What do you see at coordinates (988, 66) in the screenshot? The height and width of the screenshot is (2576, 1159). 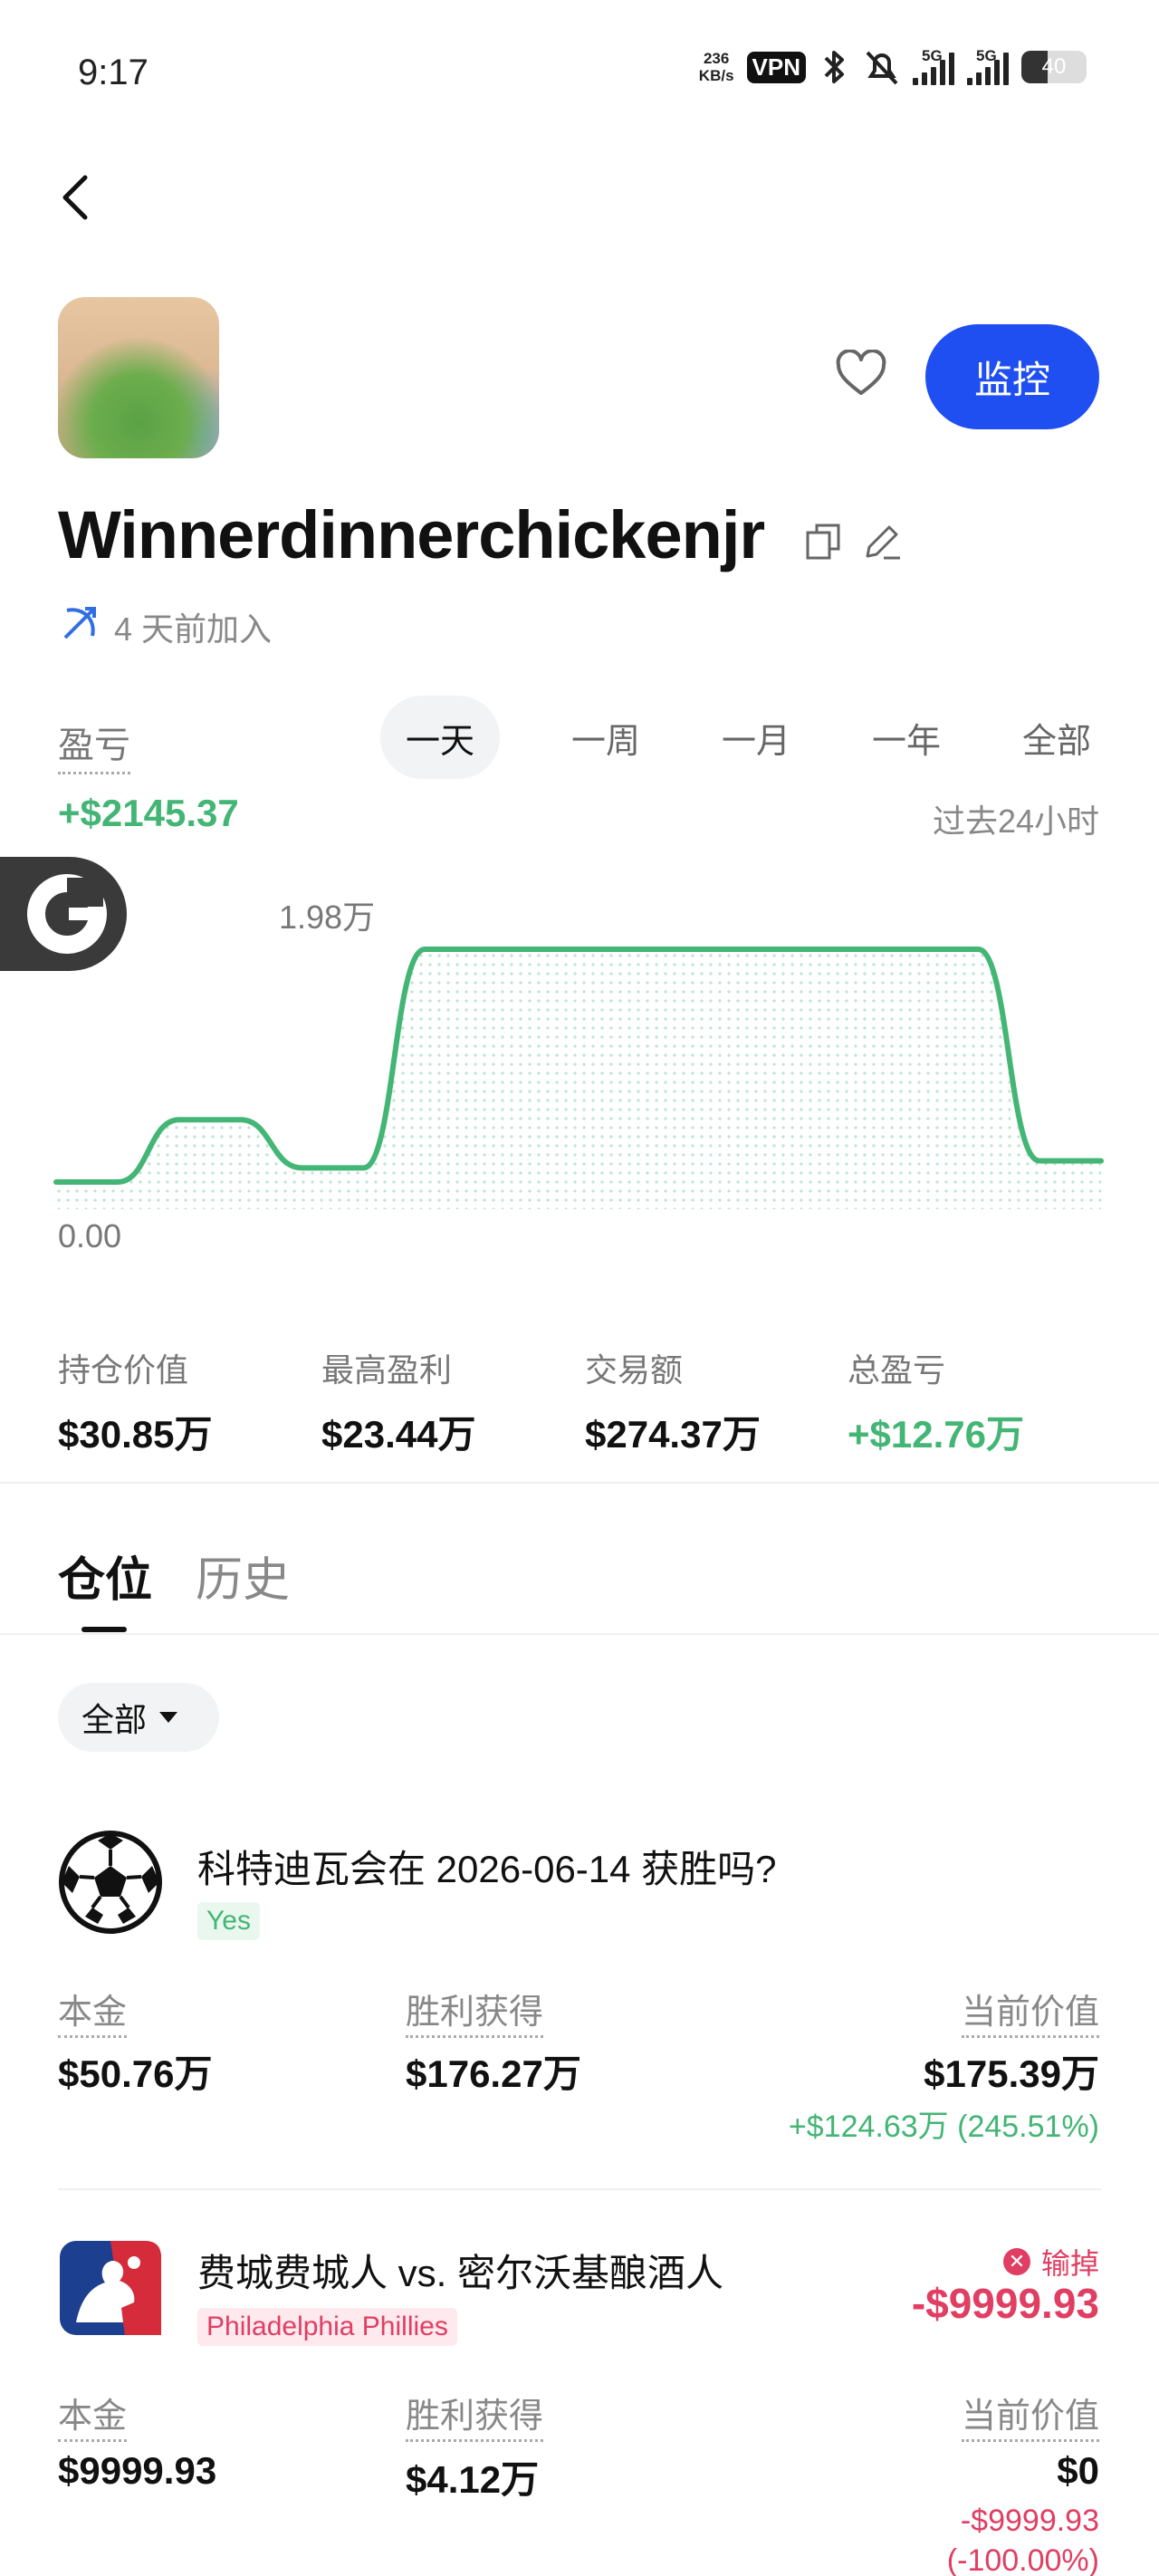 I see `signal-2-icon: 5G` at bounding box center [988, 66].